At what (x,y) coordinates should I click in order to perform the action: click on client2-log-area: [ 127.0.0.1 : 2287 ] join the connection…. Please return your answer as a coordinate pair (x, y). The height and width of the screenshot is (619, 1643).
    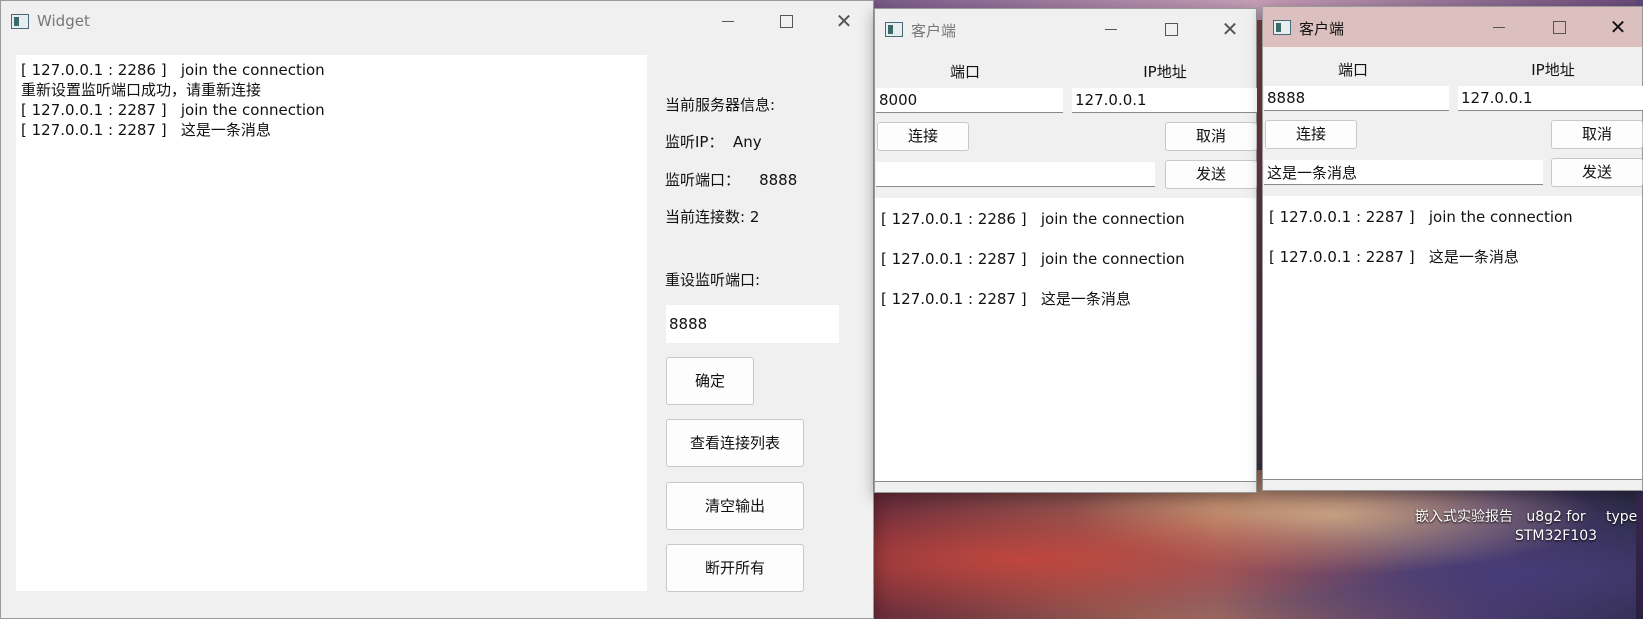
    Looking at the image, I should click on (1452, 338).